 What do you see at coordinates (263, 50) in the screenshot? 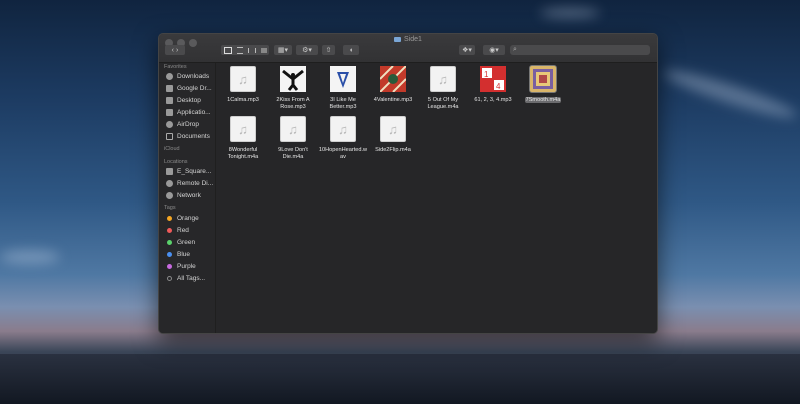
I see `gallery-view-icon` at bounding box center [263, 50].